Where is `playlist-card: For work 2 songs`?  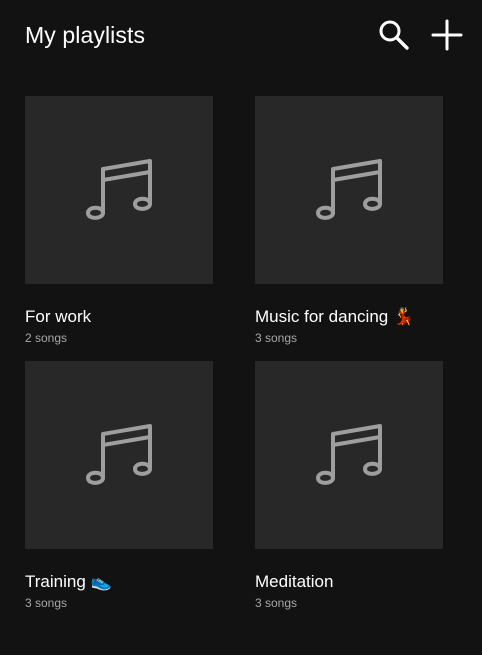
playlist-card: For work 2 songs is located at coordinates (119, 221).